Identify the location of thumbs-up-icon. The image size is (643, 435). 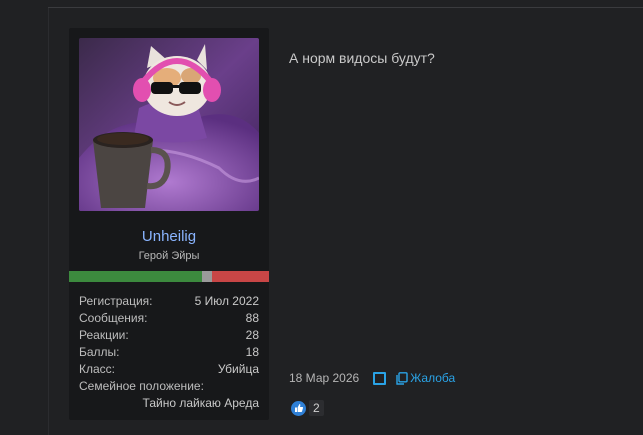
(298, 408).